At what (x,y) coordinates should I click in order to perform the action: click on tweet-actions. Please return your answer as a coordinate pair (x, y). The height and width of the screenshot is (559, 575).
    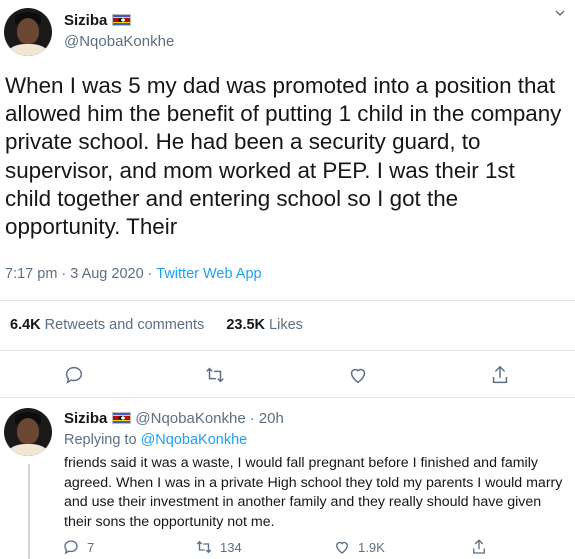
    Looking at the image, I should click on (287, 376).